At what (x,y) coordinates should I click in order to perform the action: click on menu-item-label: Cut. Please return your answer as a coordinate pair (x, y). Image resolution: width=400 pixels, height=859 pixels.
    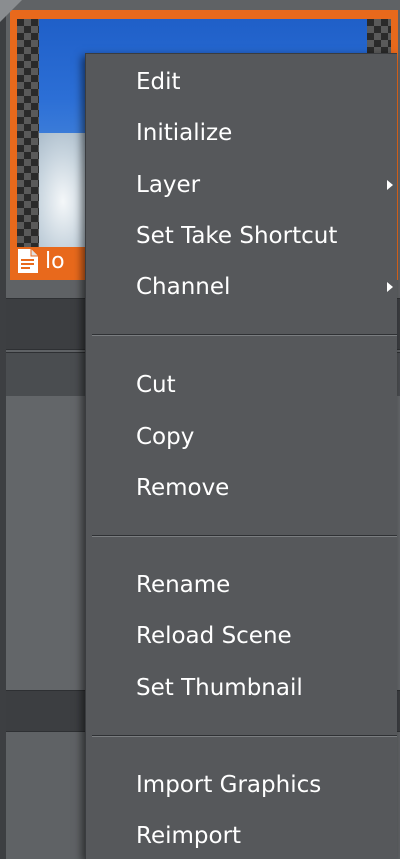
    Looking at the image, I should click on (156, 385).